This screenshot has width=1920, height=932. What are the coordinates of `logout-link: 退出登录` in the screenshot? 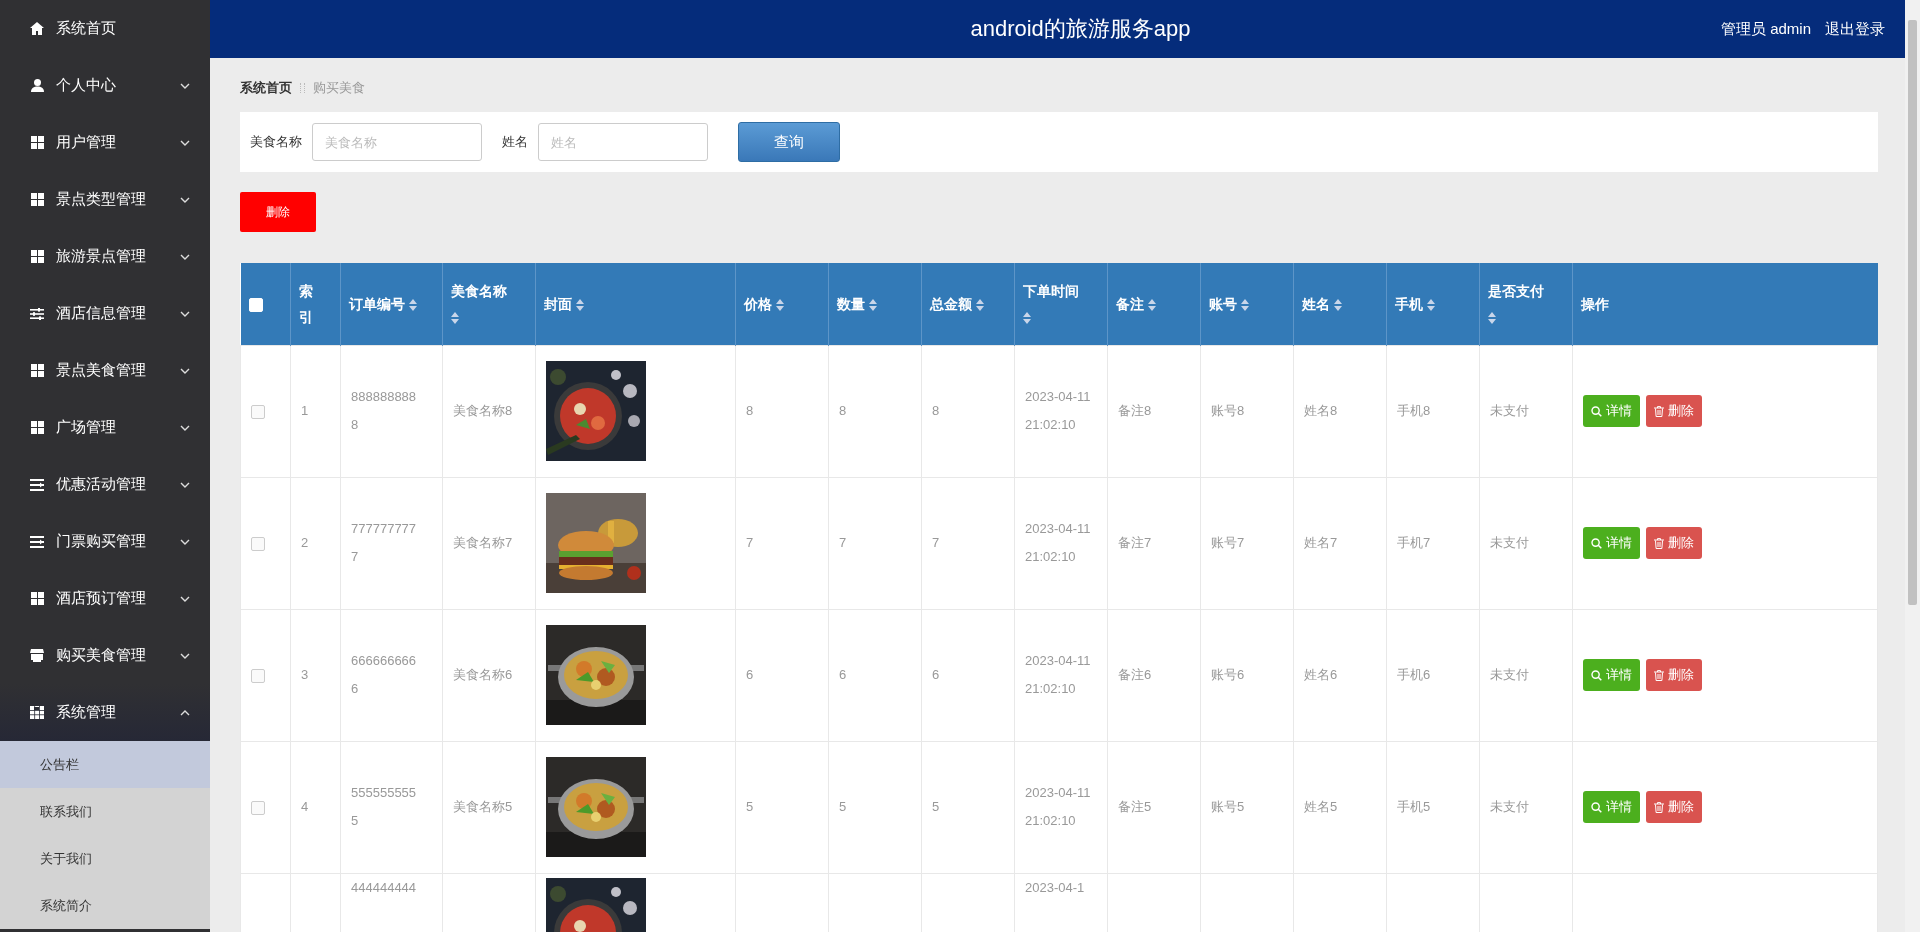 It's located at (1855, 29).